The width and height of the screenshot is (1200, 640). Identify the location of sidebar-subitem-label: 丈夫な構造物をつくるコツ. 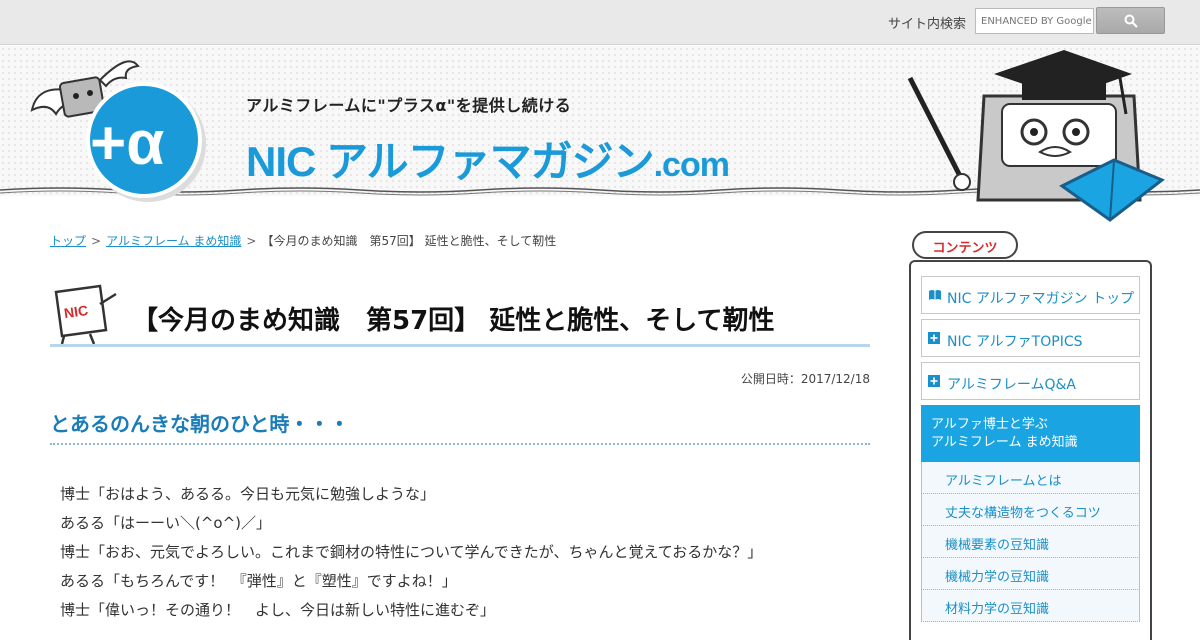
(1023, 513).